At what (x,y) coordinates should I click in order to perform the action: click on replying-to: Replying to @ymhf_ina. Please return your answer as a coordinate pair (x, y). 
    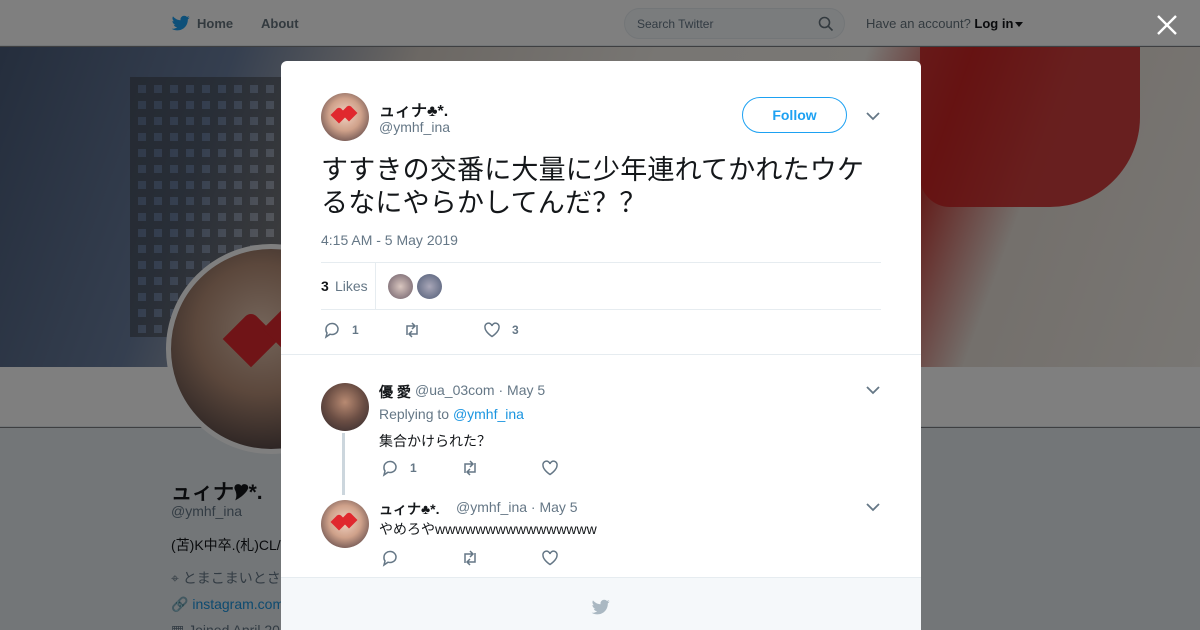
    Looking at the image, I should click on (451, 414).